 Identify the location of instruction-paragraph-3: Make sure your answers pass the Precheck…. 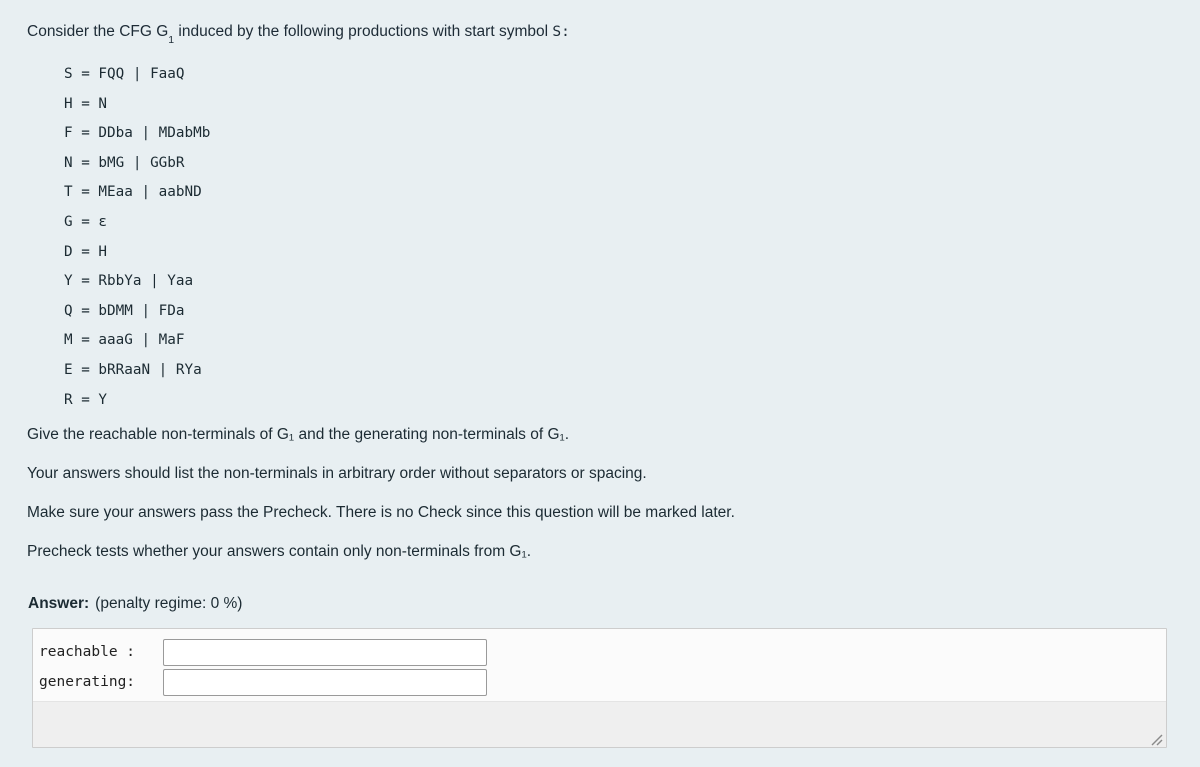
(381, 512).